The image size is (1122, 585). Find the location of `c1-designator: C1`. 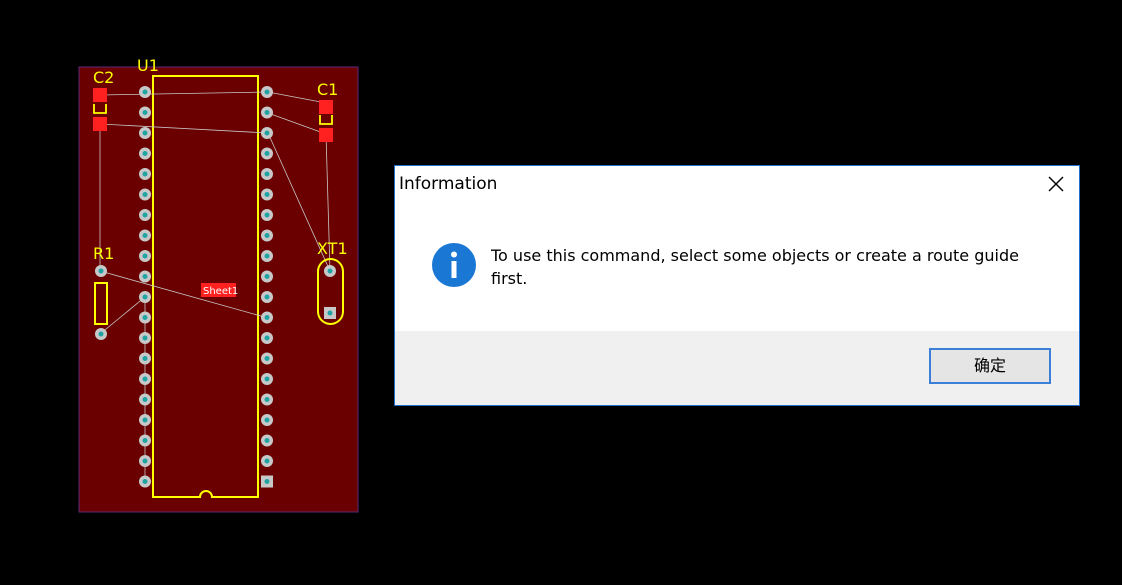

c1-designator: C1 is located at coordinates (327, 89).